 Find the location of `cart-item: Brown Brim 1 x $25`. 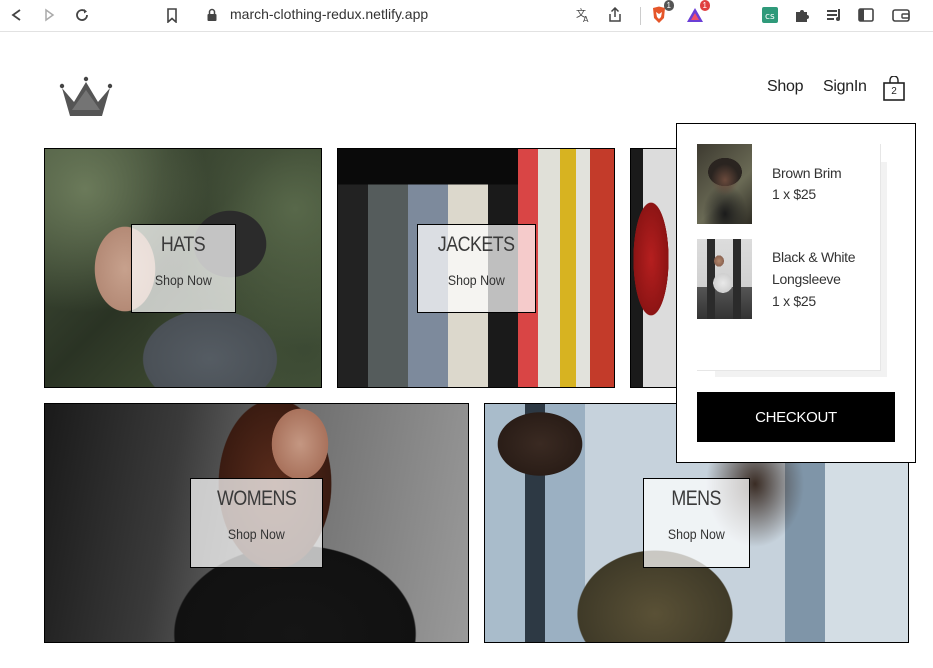

cart-item: Brown Brim 1 x $25 is located at coordinates (789, 184).